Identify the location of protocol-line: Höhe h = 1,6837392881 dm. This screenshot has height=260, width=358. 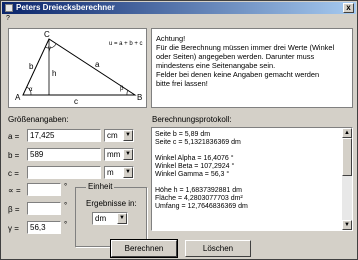
(198, 190).